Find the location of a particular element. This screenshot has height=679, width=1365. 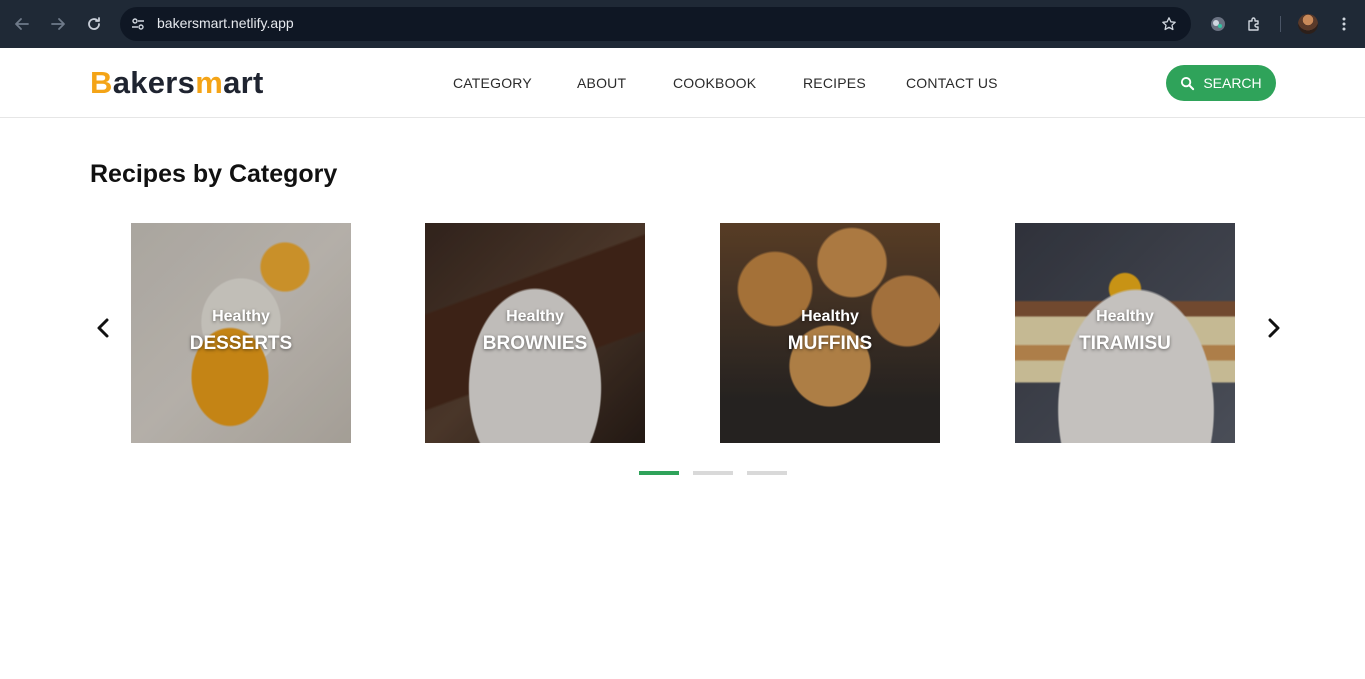

category-card-brownies: Healthy BROWNIES is located at coordinates (535, 333).